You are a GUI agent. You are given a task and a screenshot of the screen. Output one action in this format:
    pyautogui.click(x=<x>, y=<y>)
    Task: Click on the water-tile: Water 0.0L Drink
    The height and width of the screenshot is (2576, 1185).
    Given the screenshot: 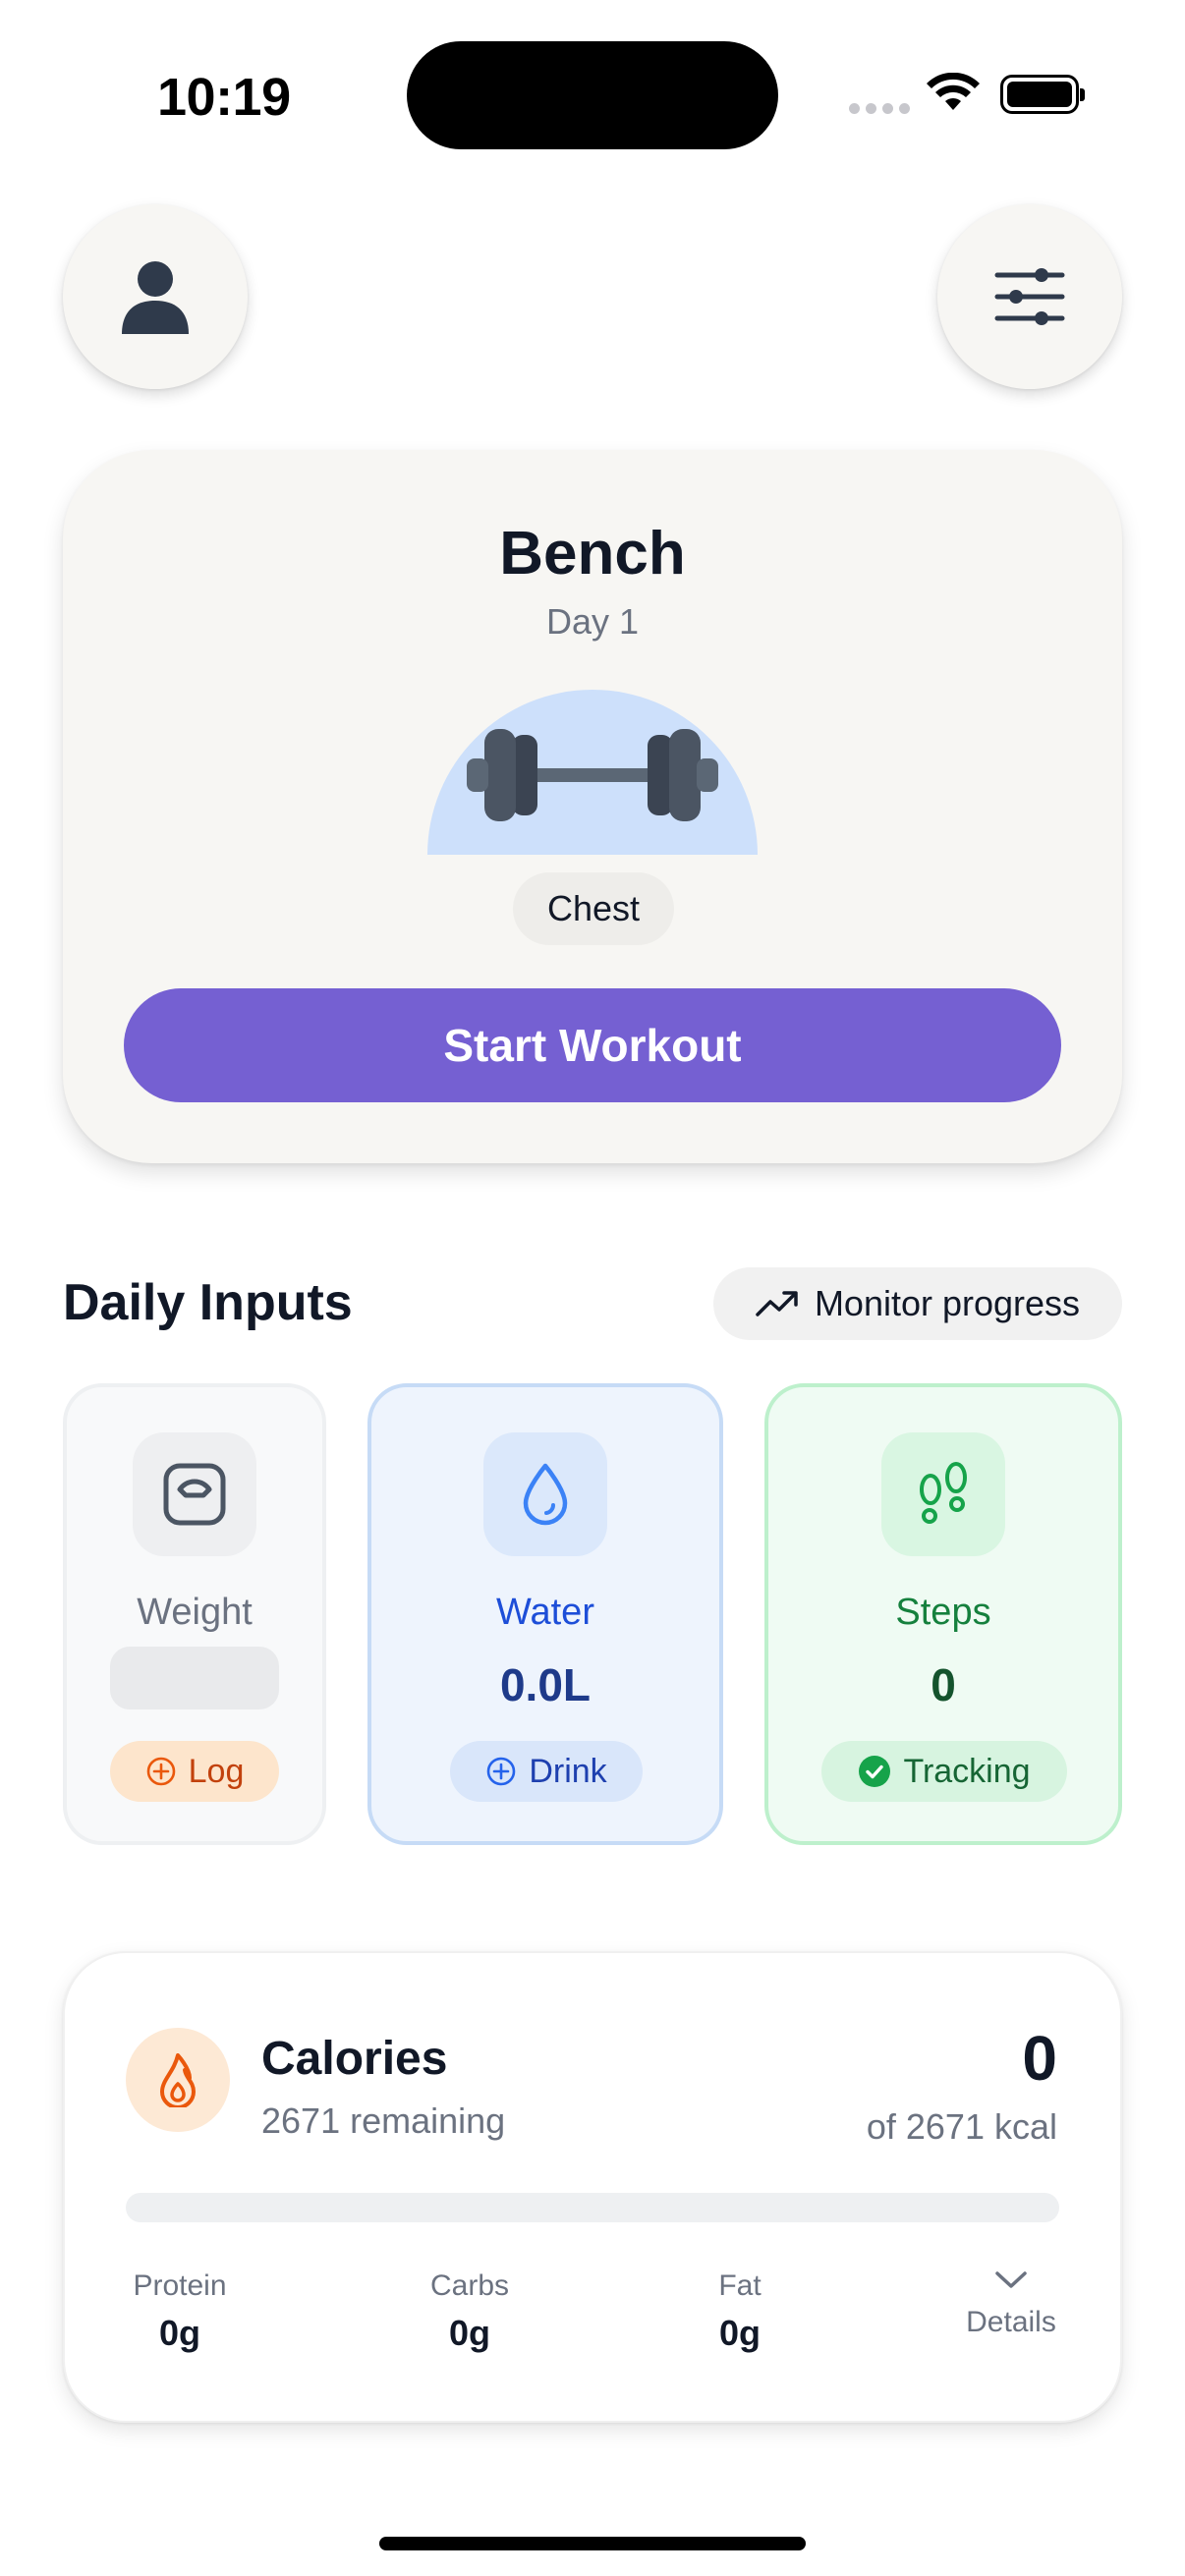 What is the action you would take?
    pyautogui.click(x=545, y=1614)
    